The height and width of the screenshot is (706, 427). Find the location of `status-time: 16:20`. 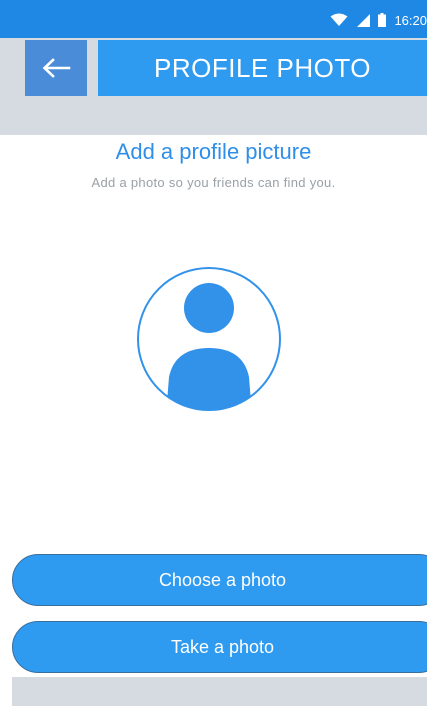

status-time: 16:20 is located at coordinates (410, 20).